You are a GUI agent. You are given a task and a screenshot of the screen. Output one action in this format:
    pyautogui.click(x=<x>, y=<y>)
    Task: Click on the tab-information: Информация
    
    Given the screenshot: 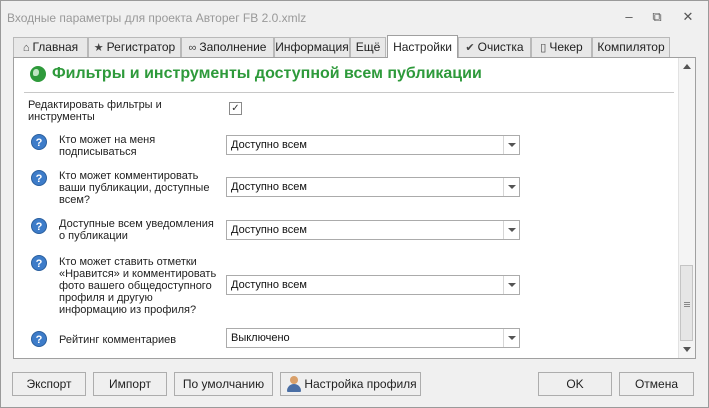 What is the action you would take?
    pyautogui.click(x=312, y=47)
    